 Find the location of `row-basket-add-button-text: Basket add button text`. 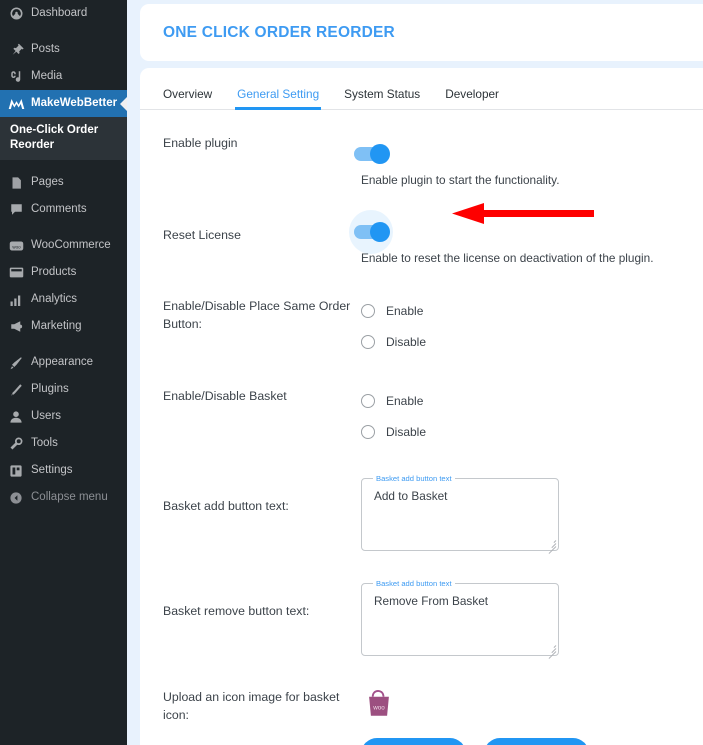

row-basket-add-button-text: Basket add button text is located at coordinates (421, 514).